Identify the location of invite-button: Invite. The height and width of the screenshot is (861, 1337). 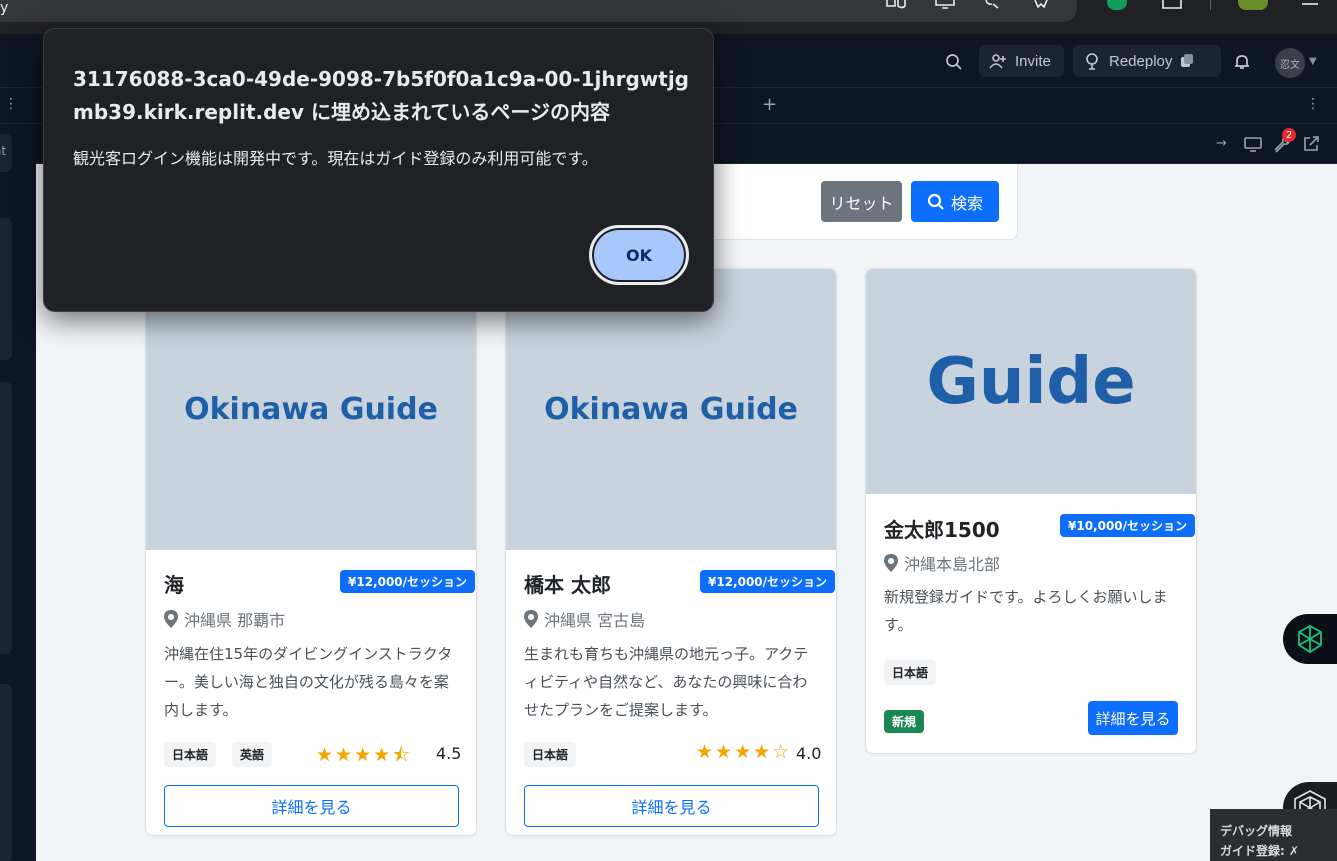
(1021, 61).